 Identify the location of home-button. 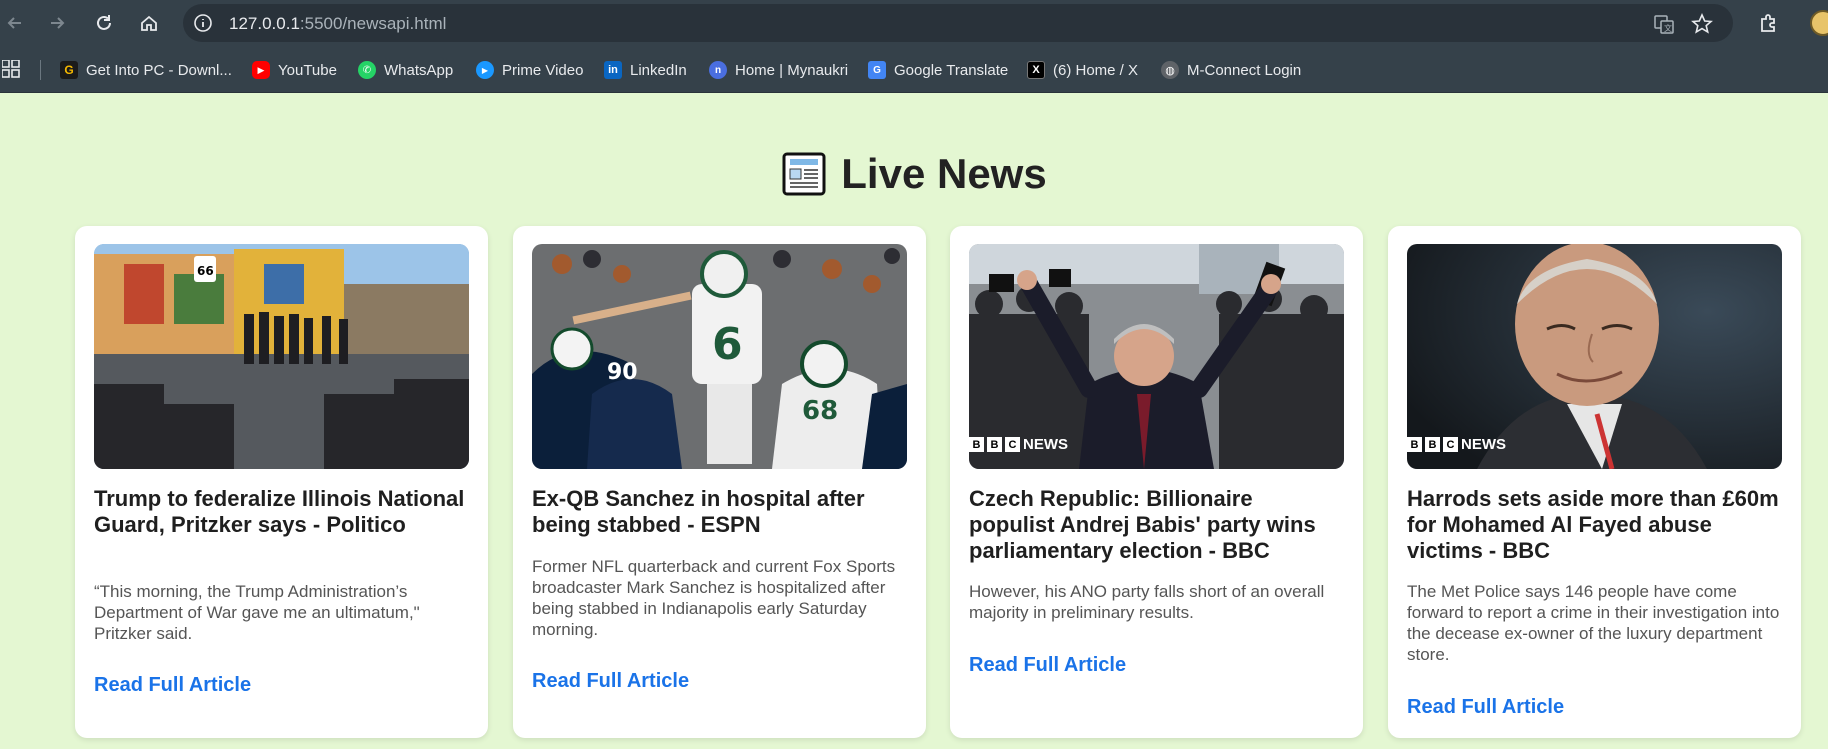
(149, 23).